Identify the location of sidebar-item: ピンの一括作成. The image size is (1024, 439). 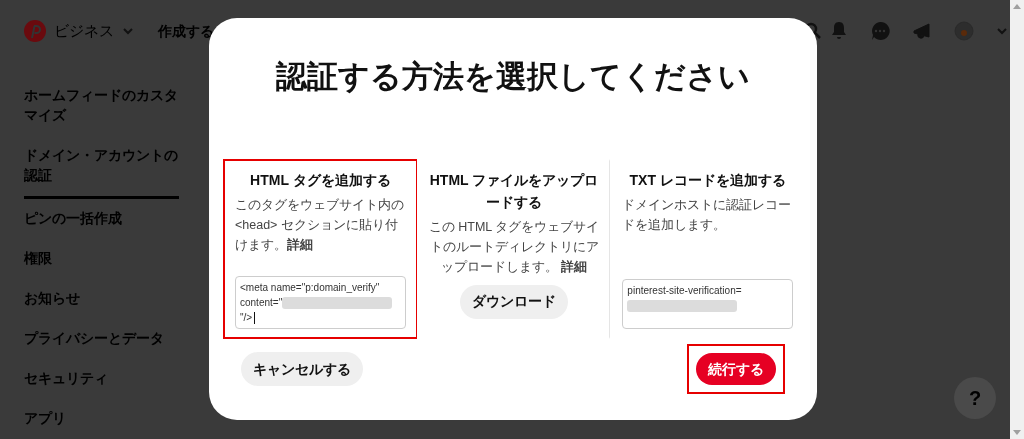
(101, 219).